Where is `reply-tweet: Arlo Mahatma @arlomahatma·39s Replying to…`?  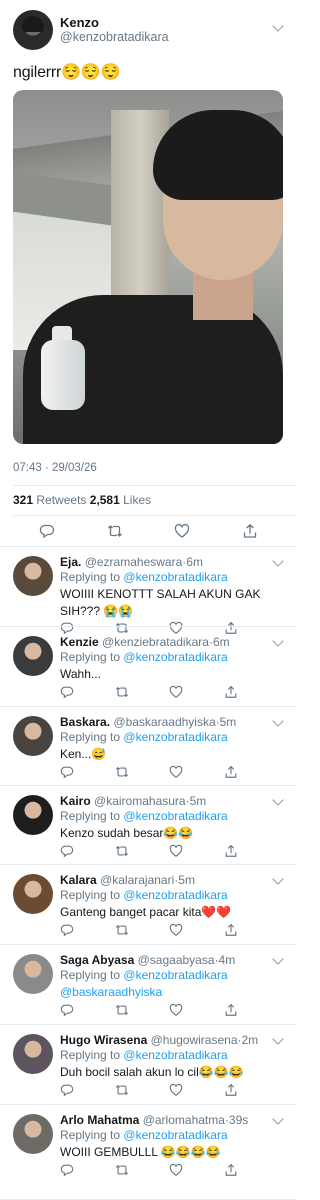
reply-tweet: Arlo Mahatma @arlomahatma·39s Replying to… is located at coordinates (148, 1152).